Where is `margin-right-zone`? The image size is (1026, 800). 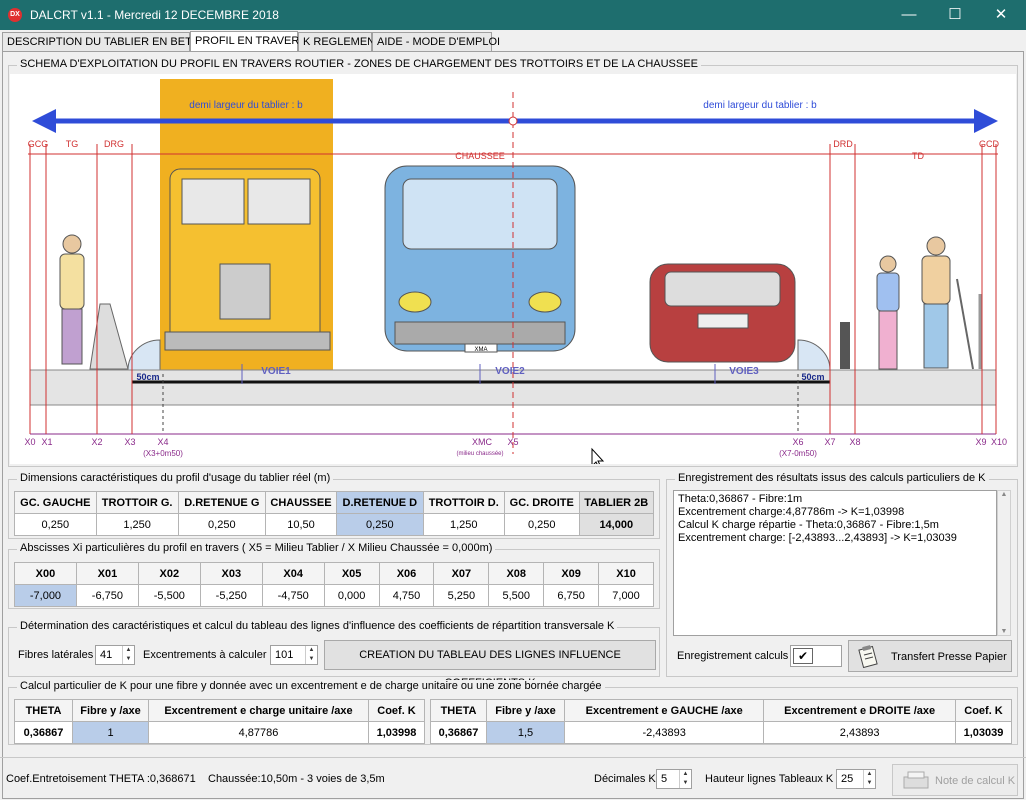 margin-right-zone is located at coordinates (814, 355).